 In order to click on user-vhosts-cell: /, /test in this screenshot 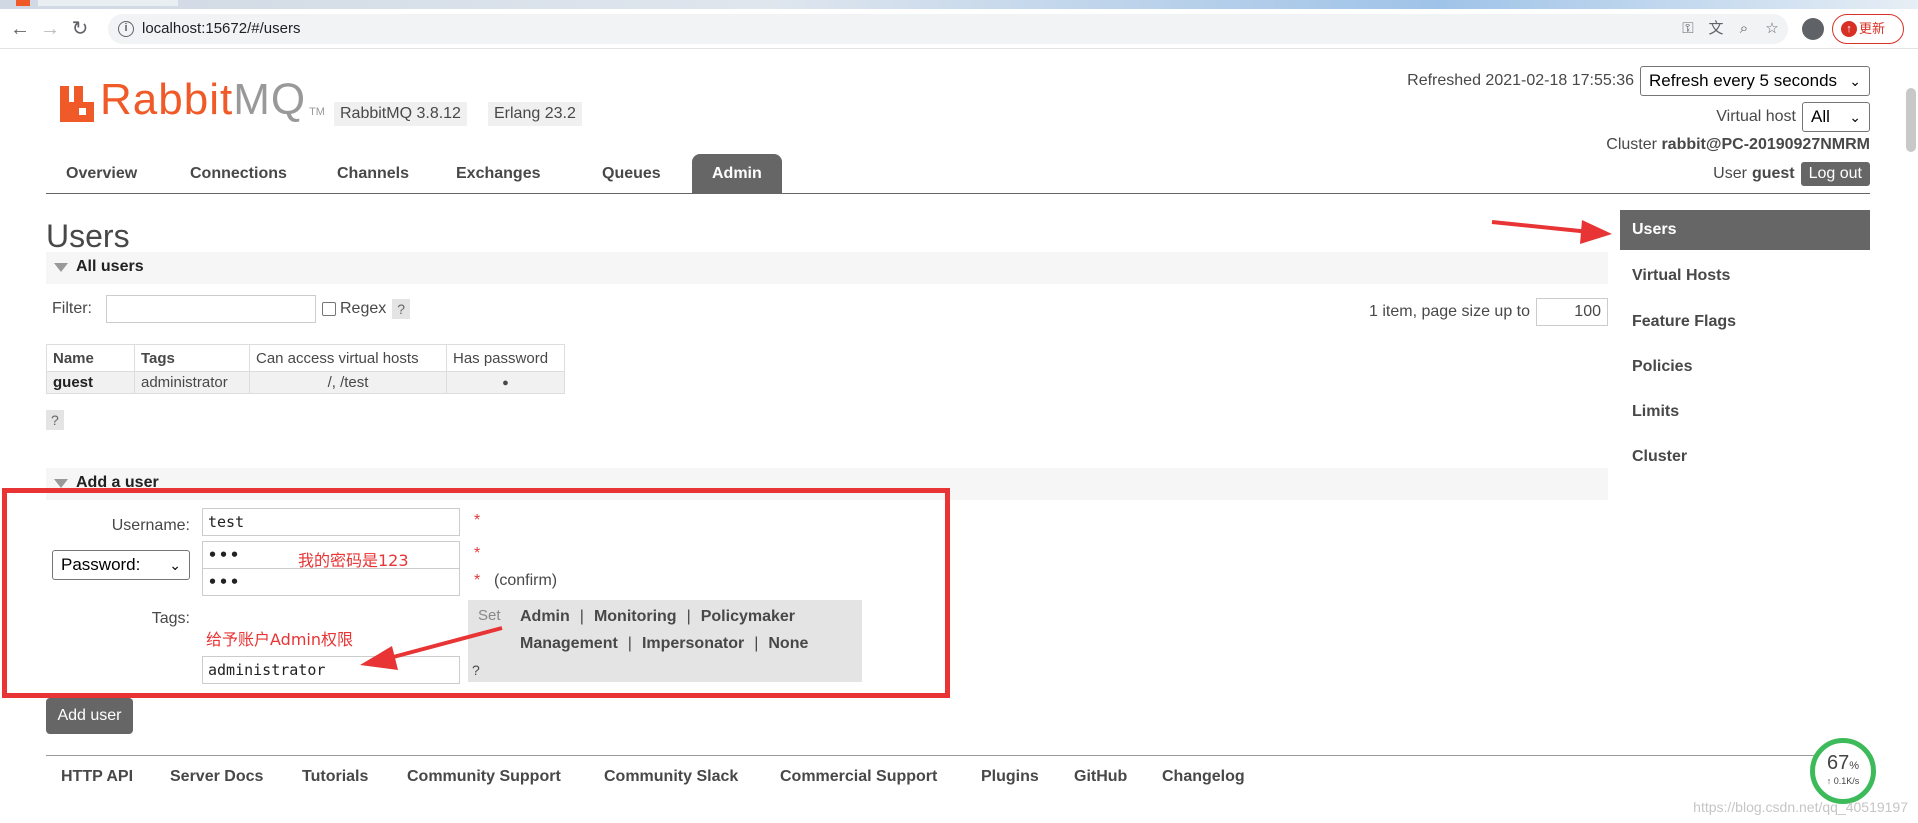, I will do `click(348, 382)`.